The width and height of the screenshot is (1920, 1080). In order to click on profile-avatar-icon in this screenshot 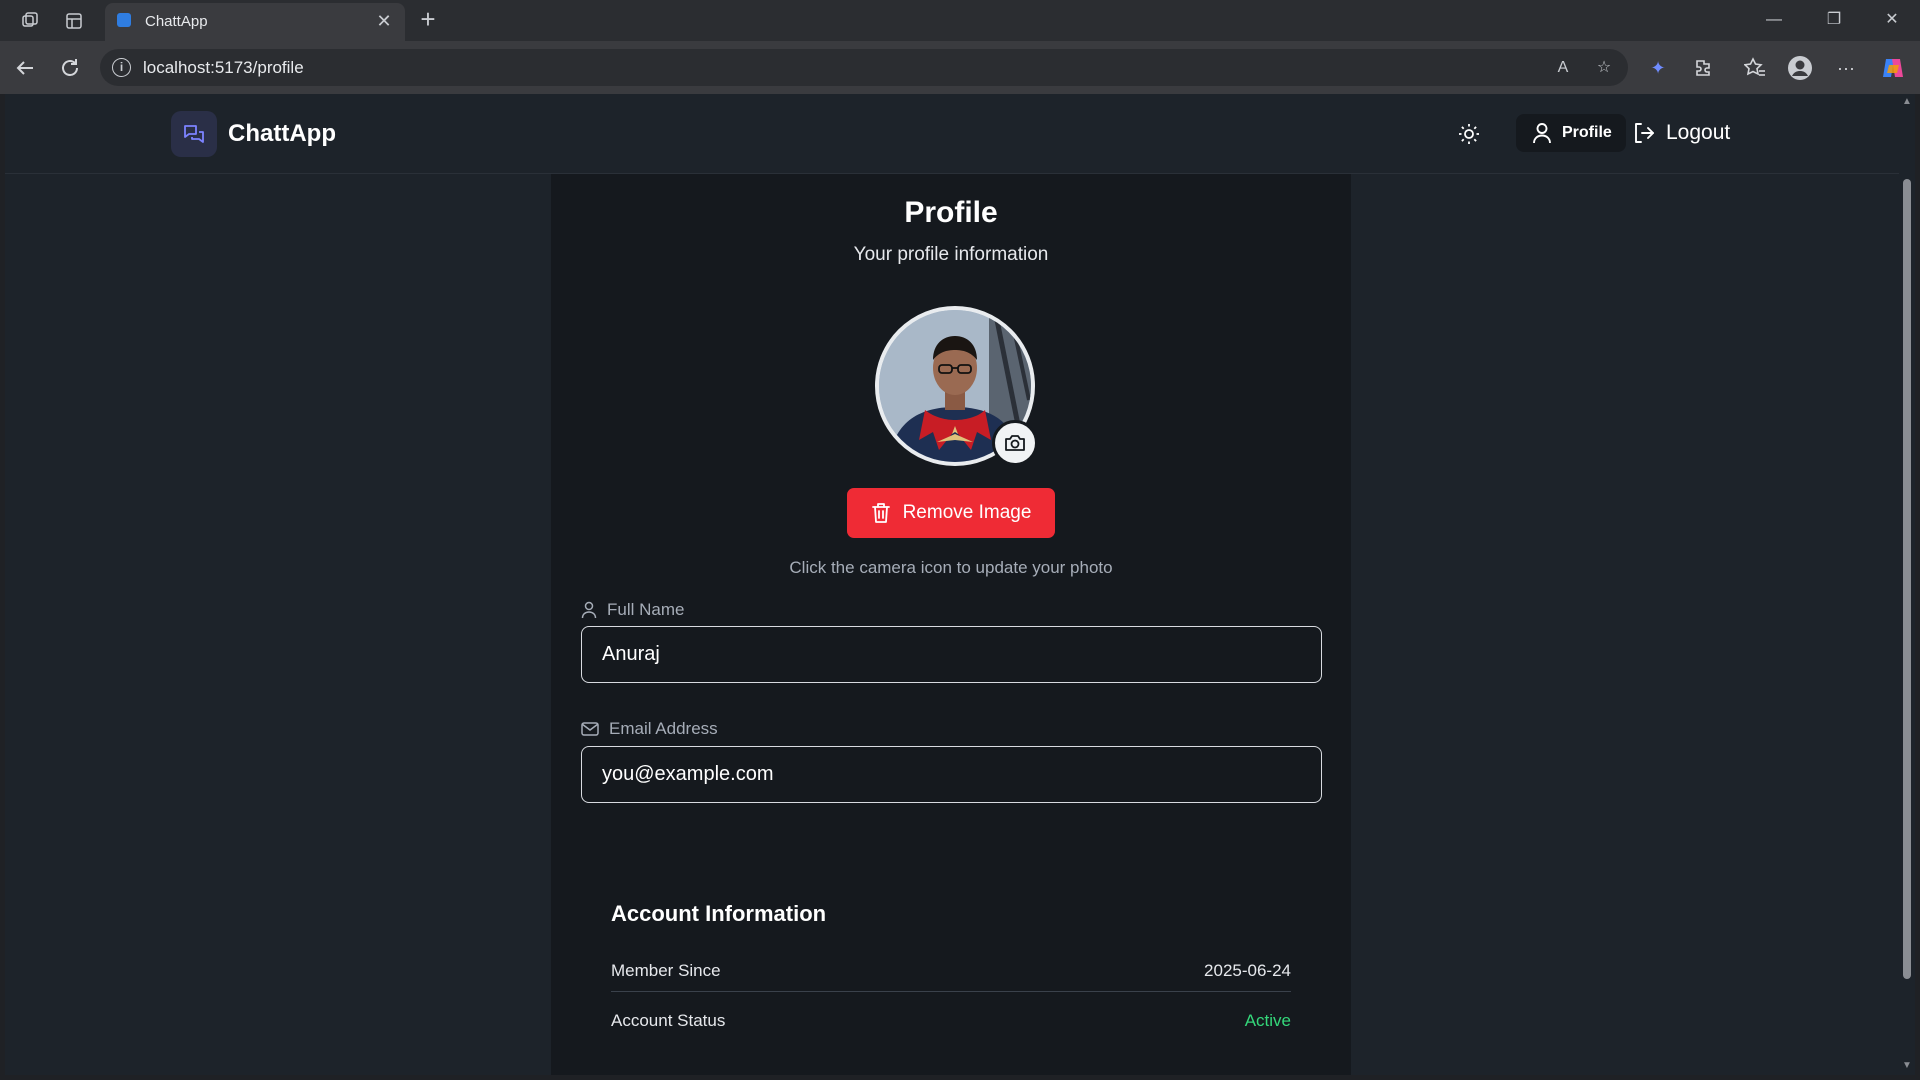, I will do `click(1800, 68)`.